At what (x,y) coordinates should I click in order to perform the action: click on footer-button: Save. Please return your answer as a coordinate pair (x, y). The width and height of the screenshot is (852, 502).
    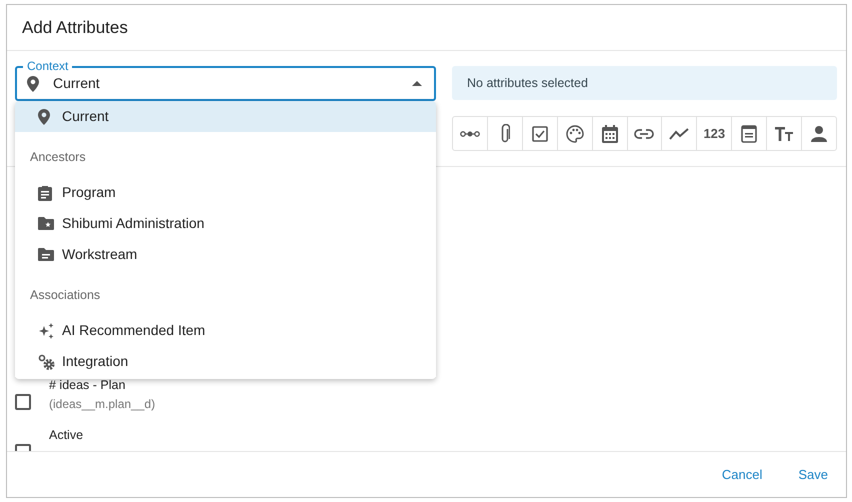
    Looking at the image, I should click on (813, 474).